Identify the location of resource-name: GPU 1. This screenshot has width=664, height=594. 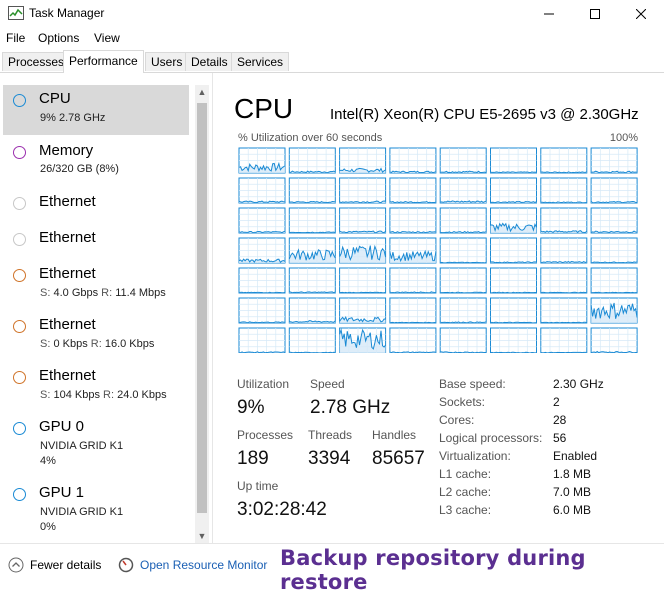
(62, 492).